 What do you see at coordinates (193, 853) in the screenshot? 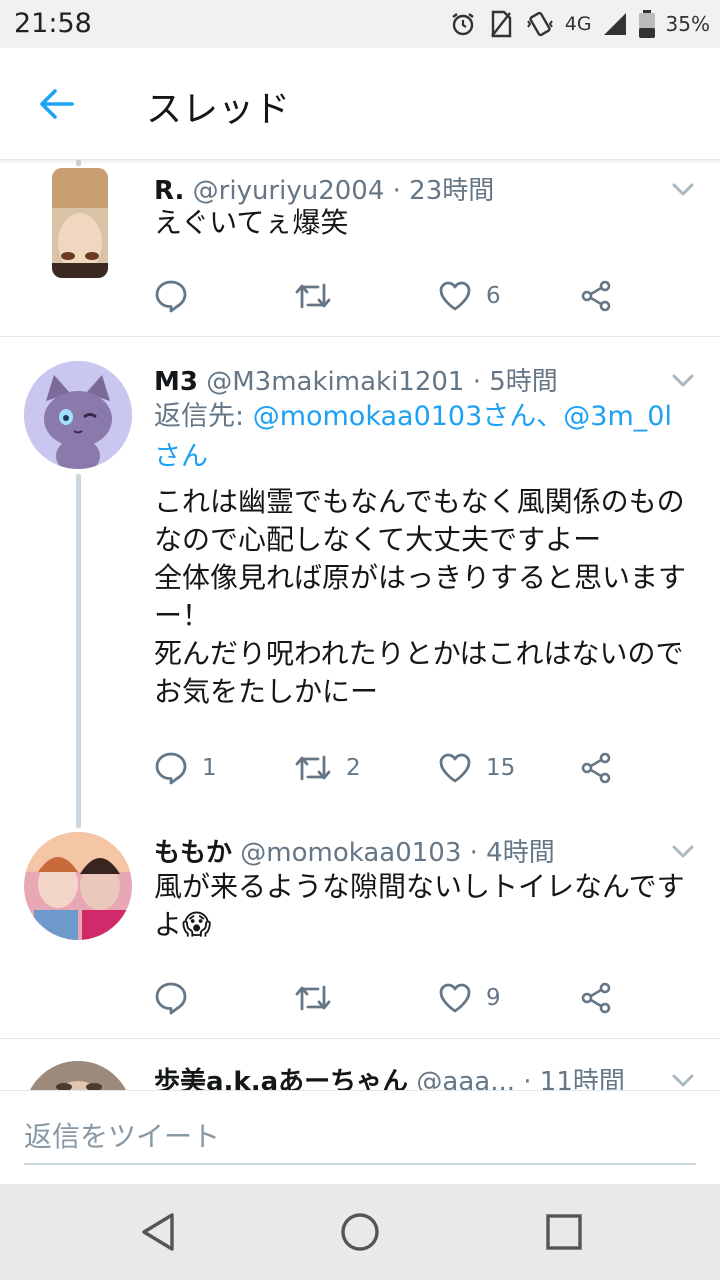
I see `display-name: ももか` at bounding box center [193, 853].